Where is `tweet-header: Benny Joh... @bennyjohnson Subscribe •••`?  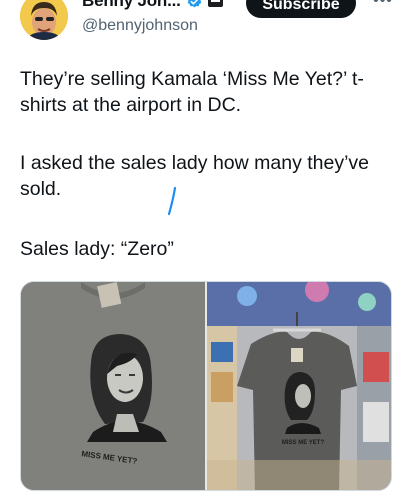
tweet-header: Benny Joh... @bennyjohnson Subscribe ••• is located at coordinates (206, 22).